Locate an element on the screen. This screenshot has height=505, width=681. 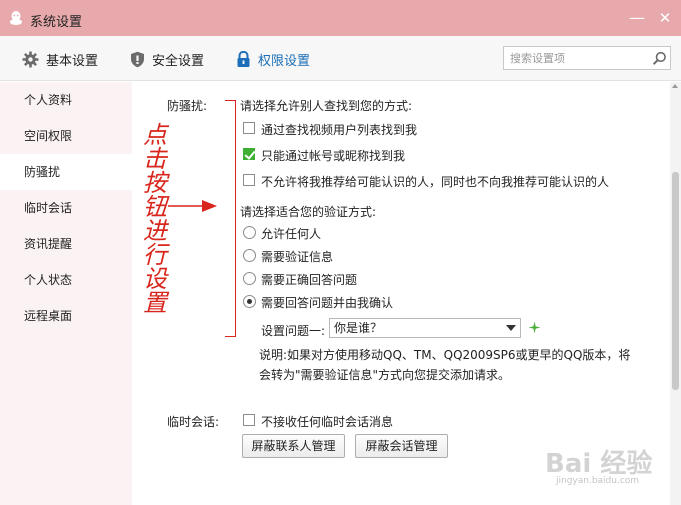
block-contacts-button: 屏蔽联系人管理 is located at coordinates (293, 446).